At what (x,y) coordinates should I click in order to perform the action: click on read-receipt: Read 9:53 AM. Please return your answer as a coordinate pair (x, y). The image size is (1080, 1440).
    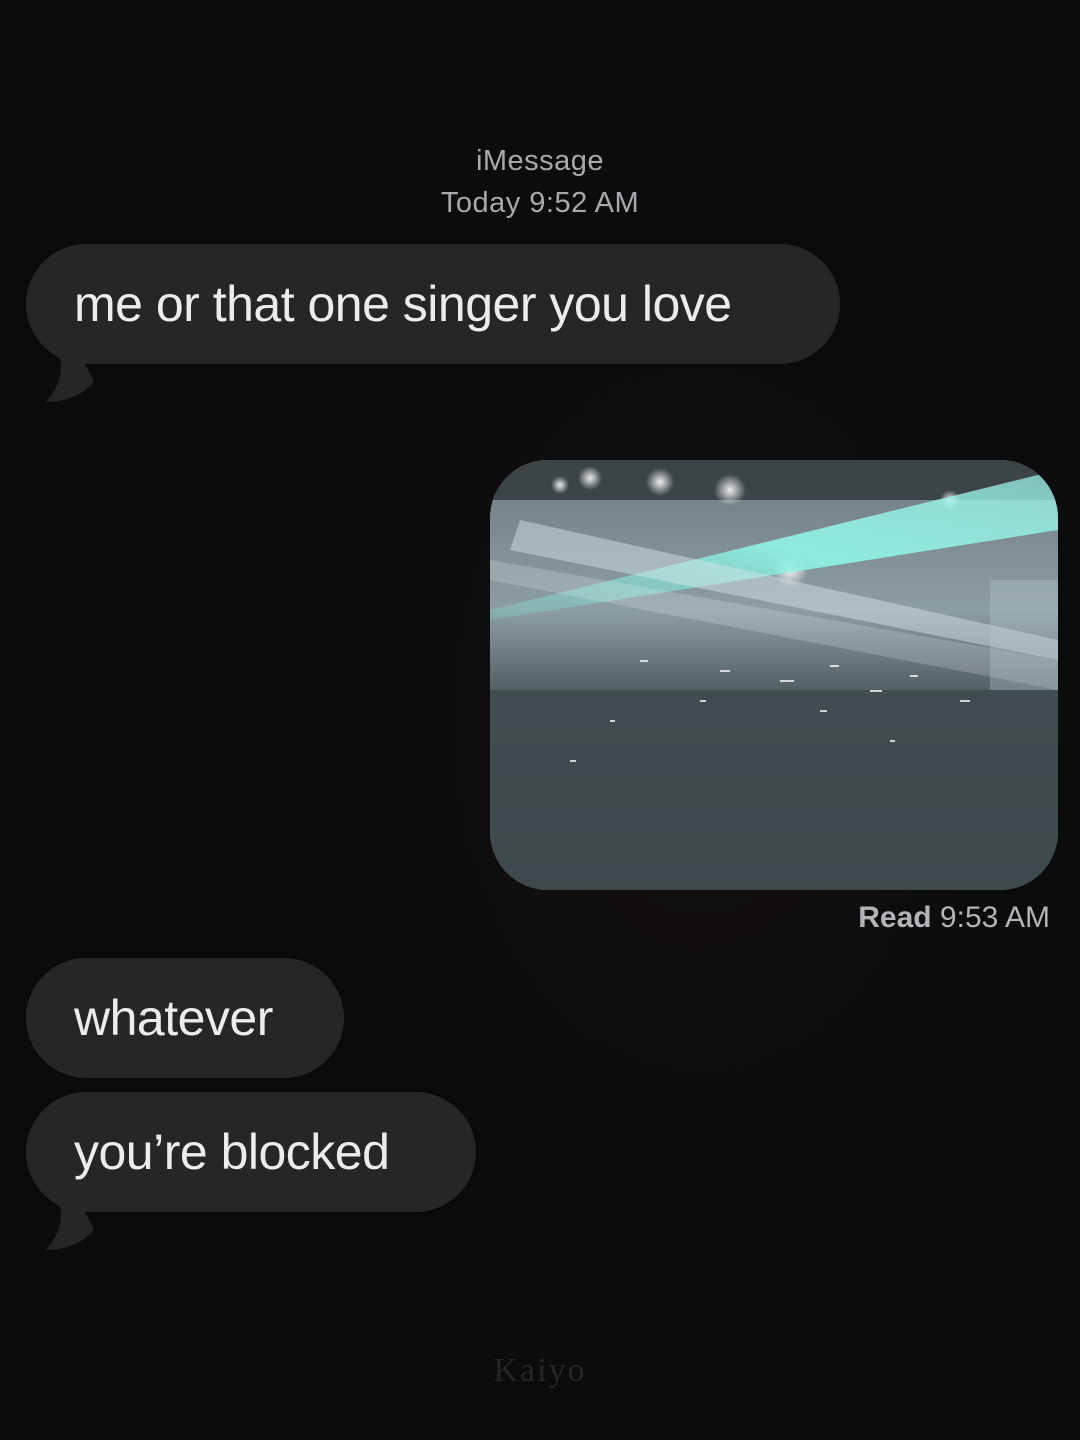
    Looking at the image, I should click on (954, 918).